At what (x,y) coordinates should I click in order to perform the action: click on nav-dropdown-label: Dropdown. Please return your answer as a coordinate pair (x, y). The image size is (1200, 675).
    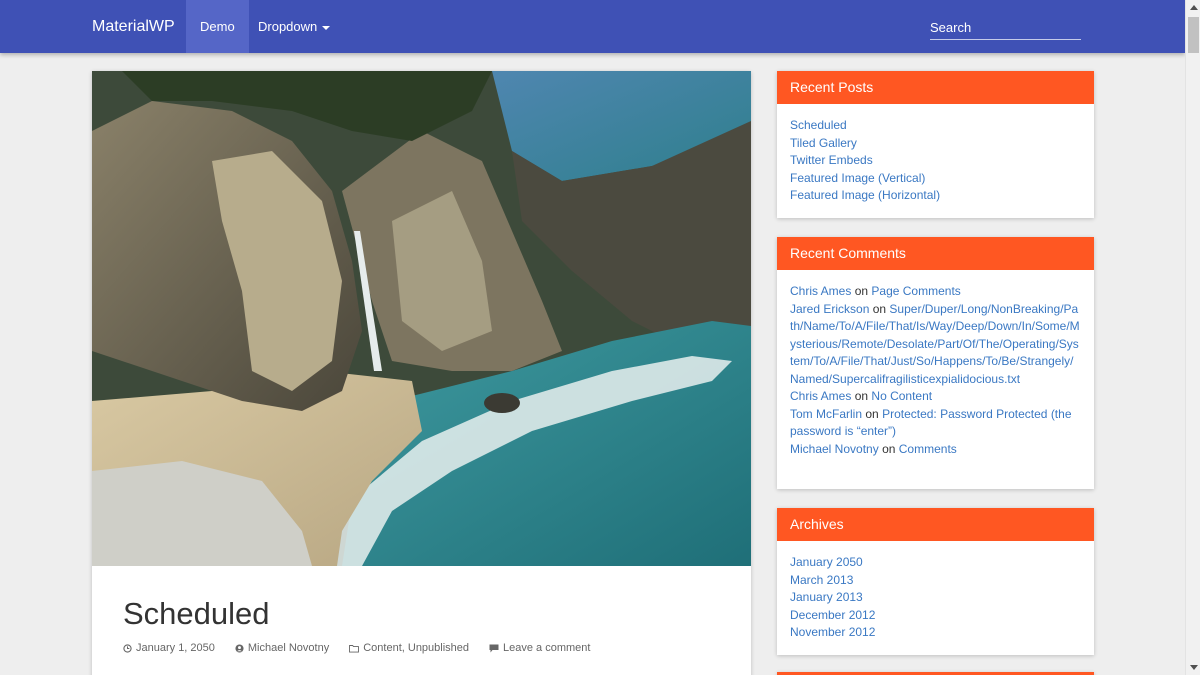
    Looking at the image, I should click on (288, 26).